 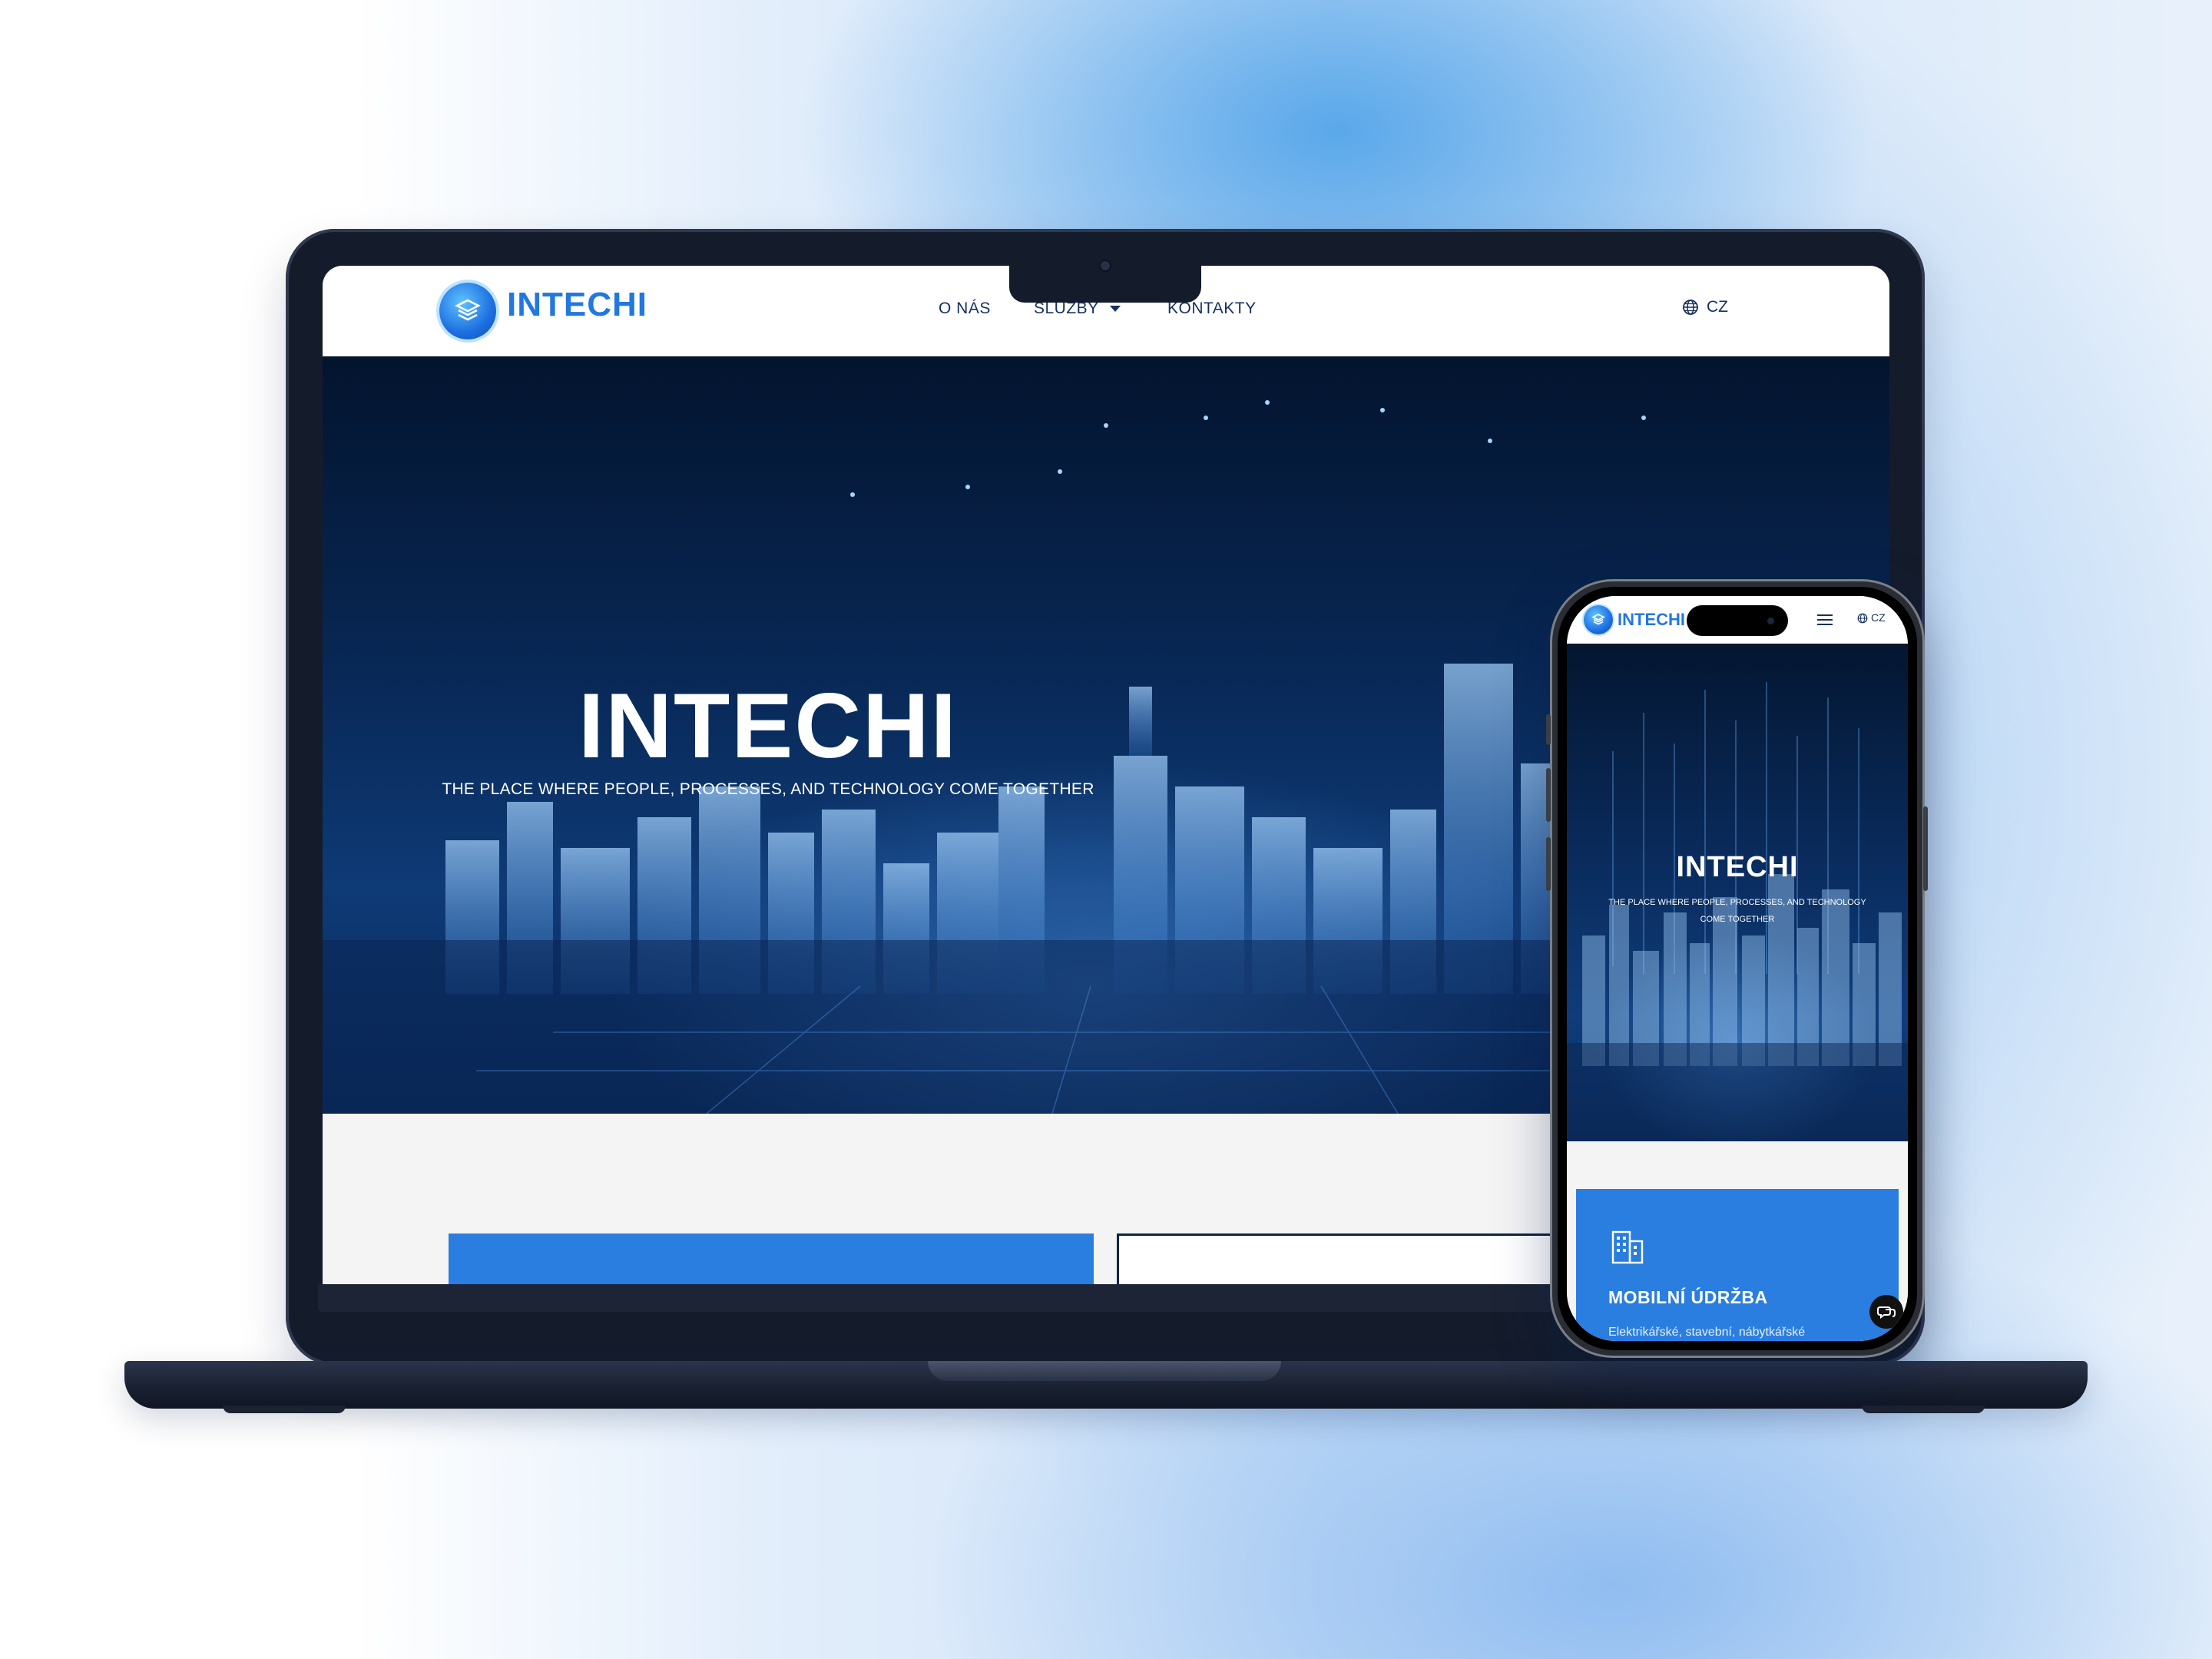 What do you see at coordinates (1825, 619) in the screenshot?
I see `hamburger-menu-icon` at bounding box center [1825, 619].